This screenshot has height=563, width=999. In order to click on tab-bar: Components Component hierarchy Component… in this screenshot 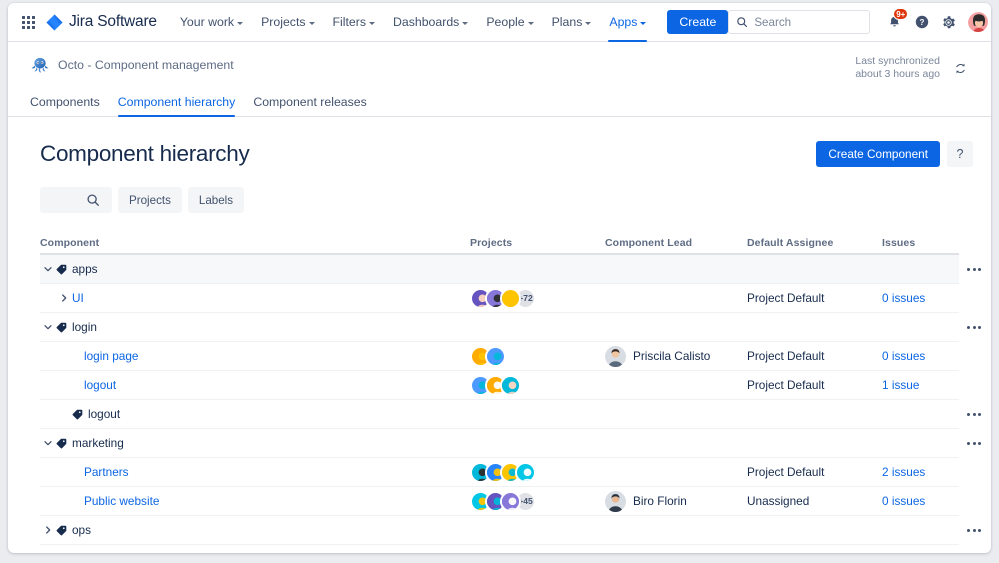, I will do `click(499, 106)`.